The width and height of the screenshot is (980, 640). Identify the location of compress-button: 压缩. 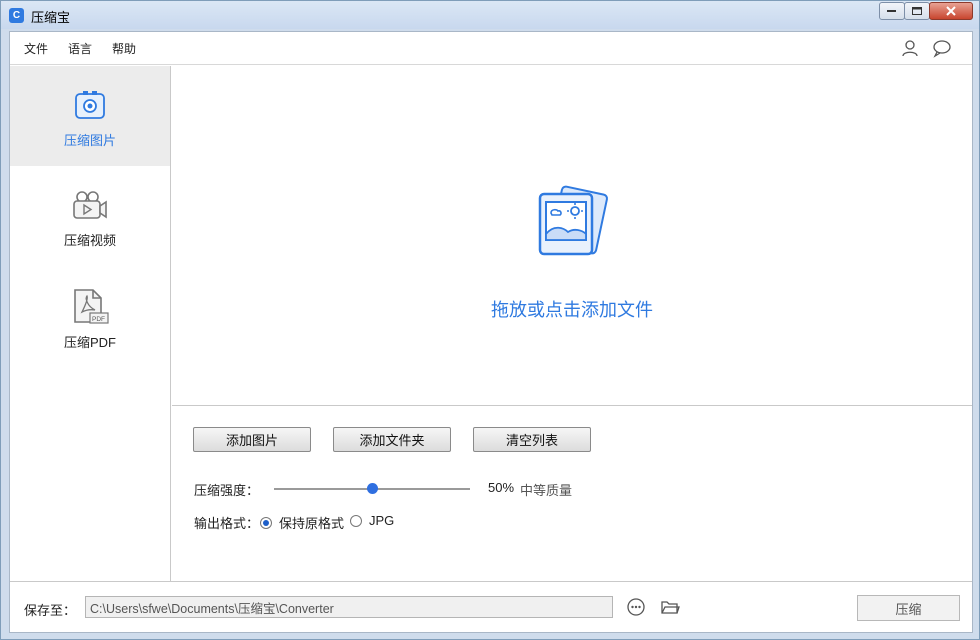
(908, 608).